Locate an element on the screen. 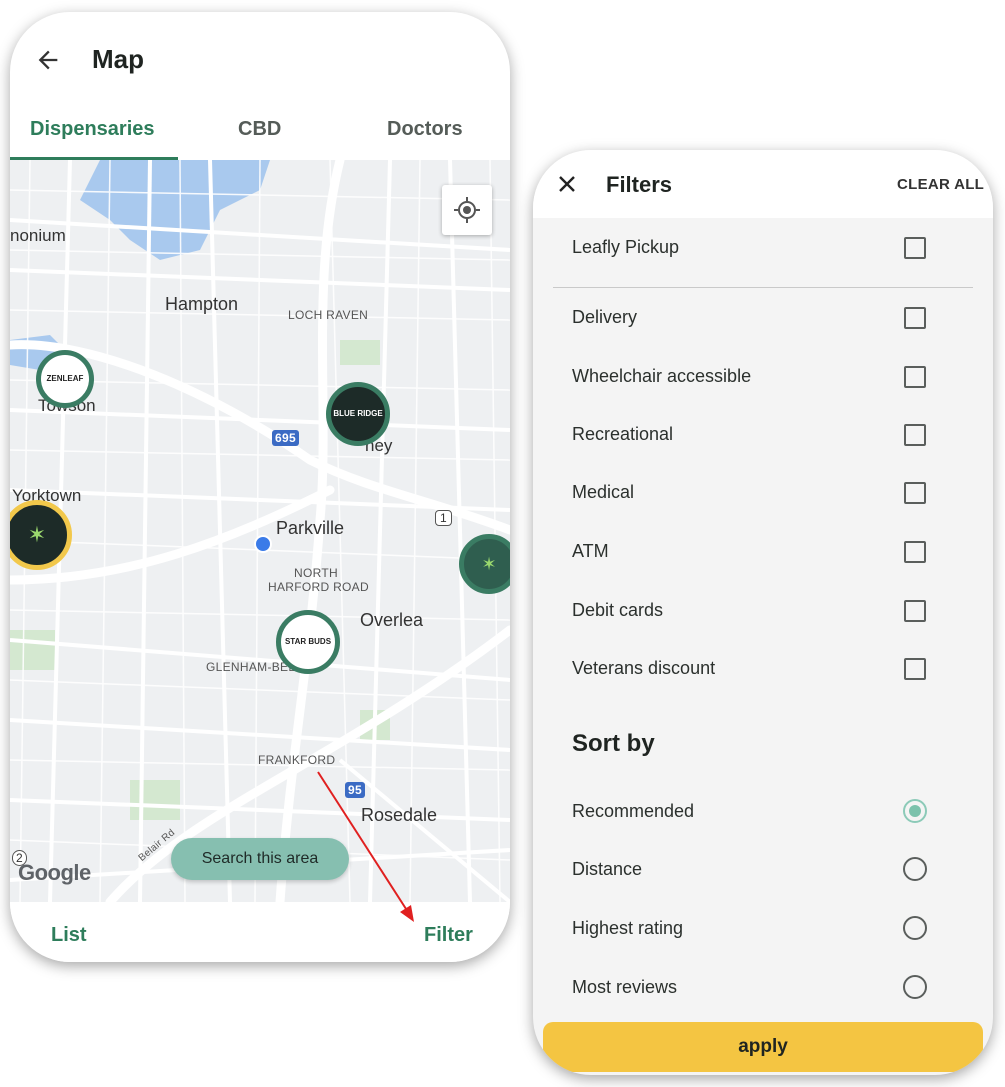  my-location-button is located at coordinates (467, 210).